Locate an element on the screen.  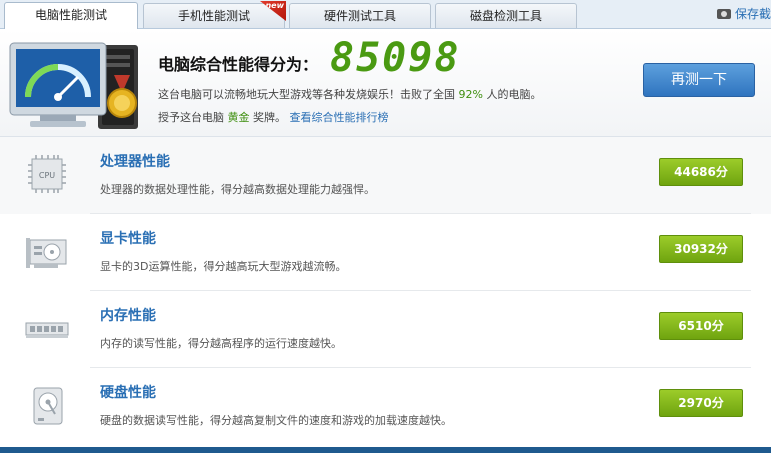
save-screenshot-label: 保存截 is located at coordinates (752, 14).